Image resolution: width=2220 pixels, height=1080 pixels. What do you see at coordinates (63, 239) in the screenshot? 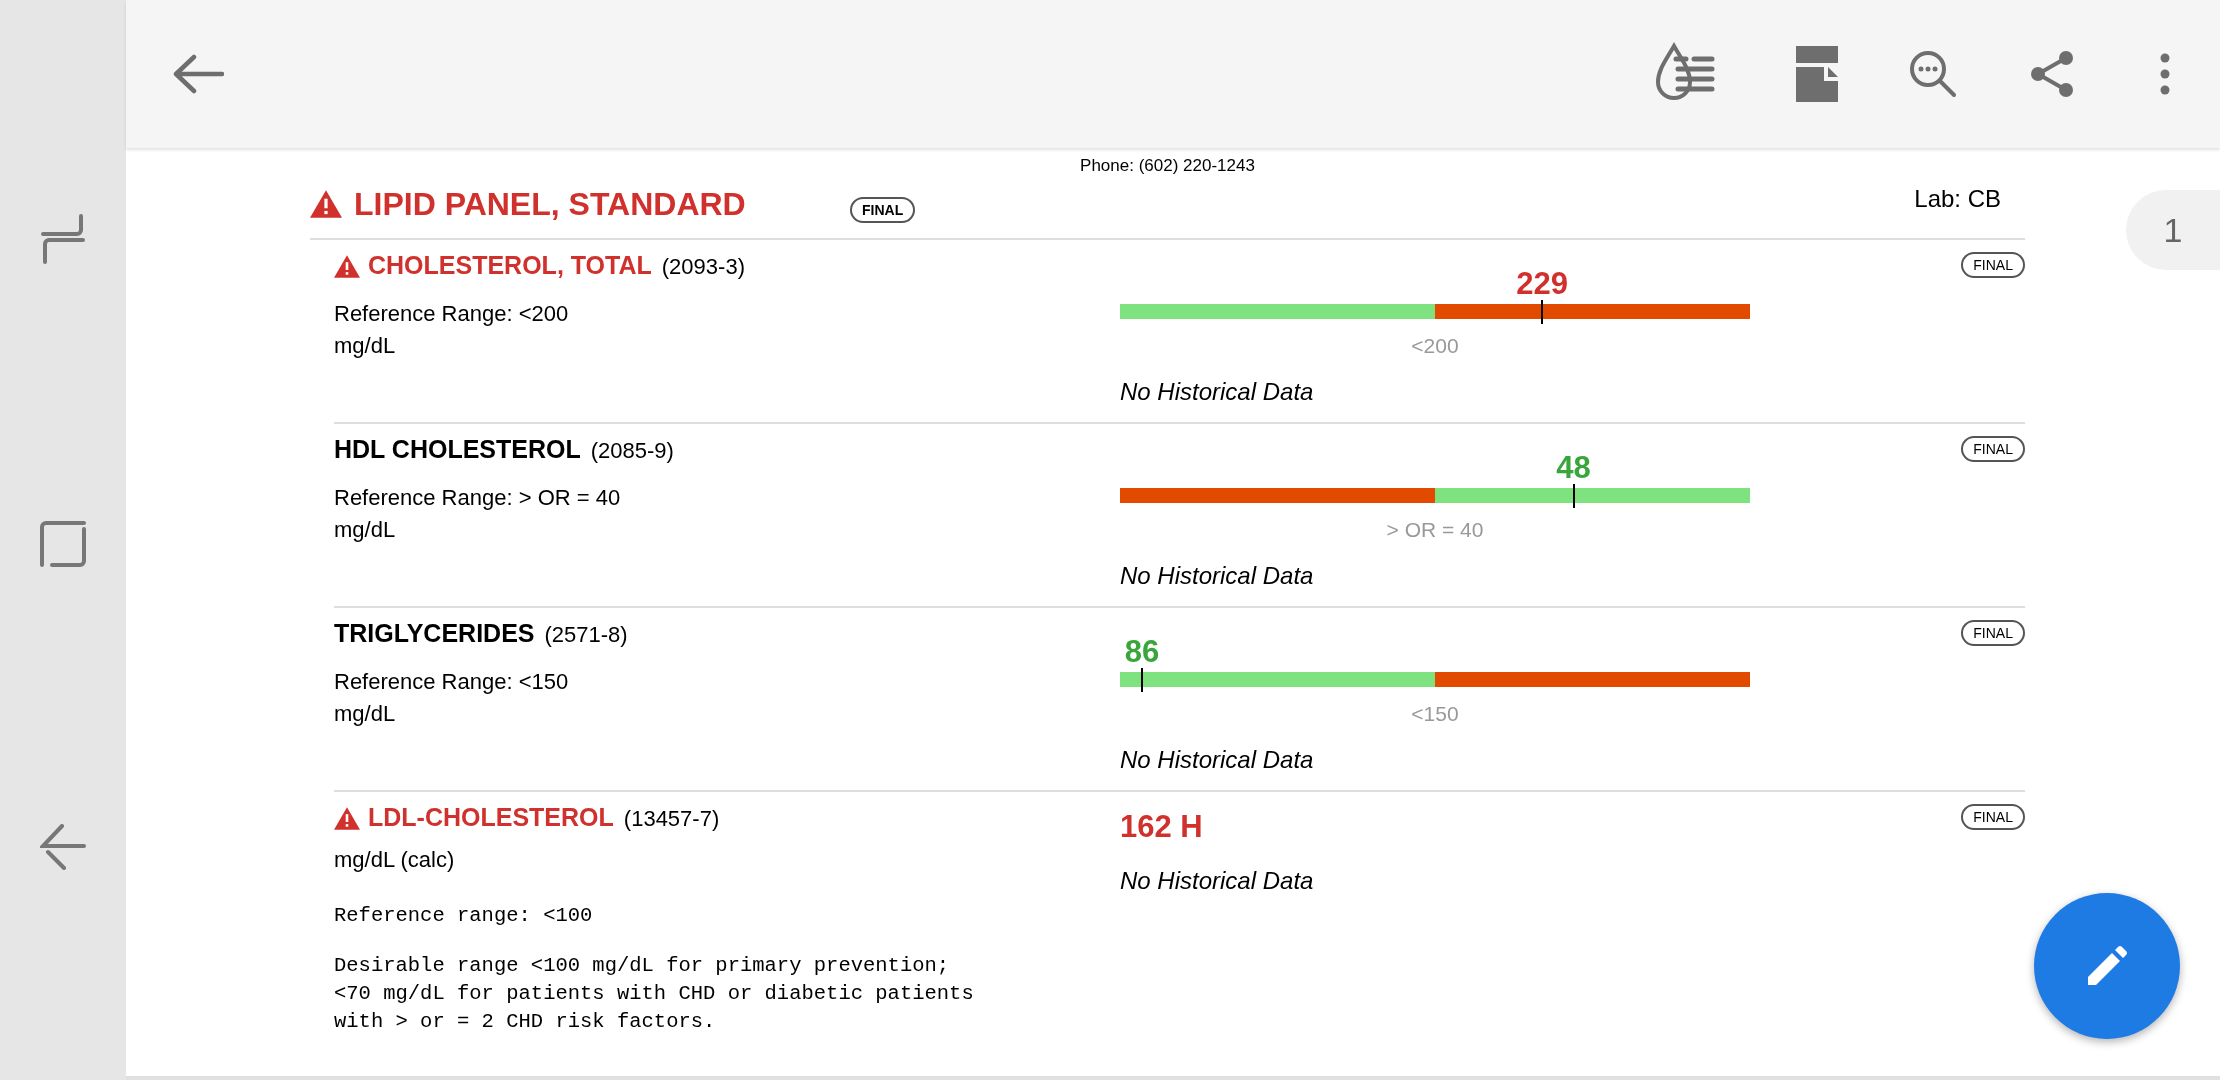
I see `recent-apps-icon` at bounding box center [63, 239].